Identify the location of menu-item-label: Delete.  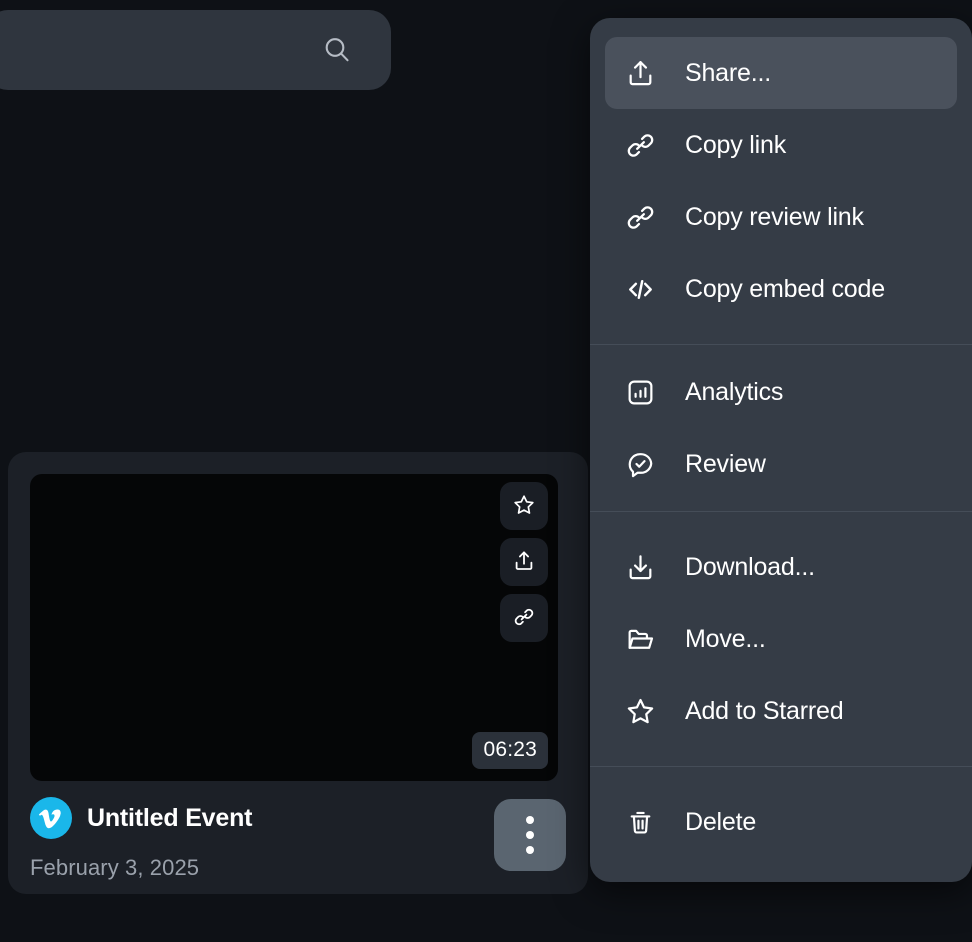
(721, 821).